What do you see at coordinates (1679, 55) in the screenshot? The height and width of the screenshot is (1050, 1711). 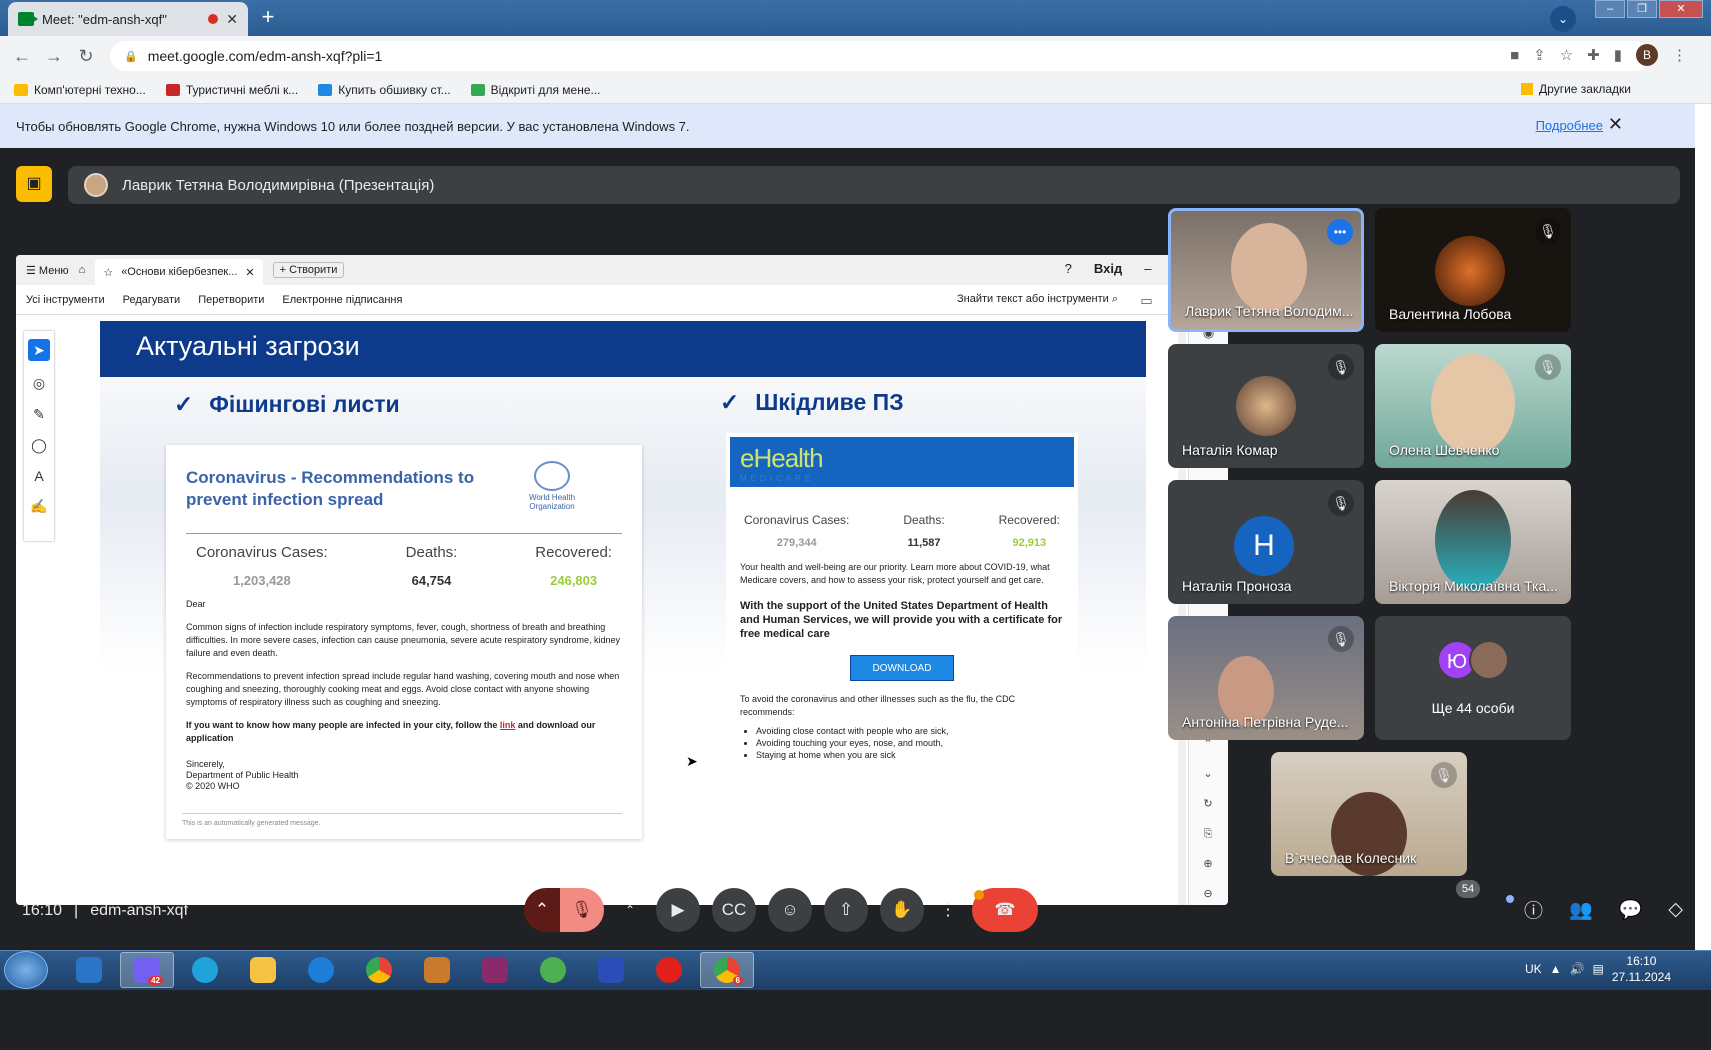 I see `chrome-menu-icon: ⋮` at bounding box center [1679, 55].